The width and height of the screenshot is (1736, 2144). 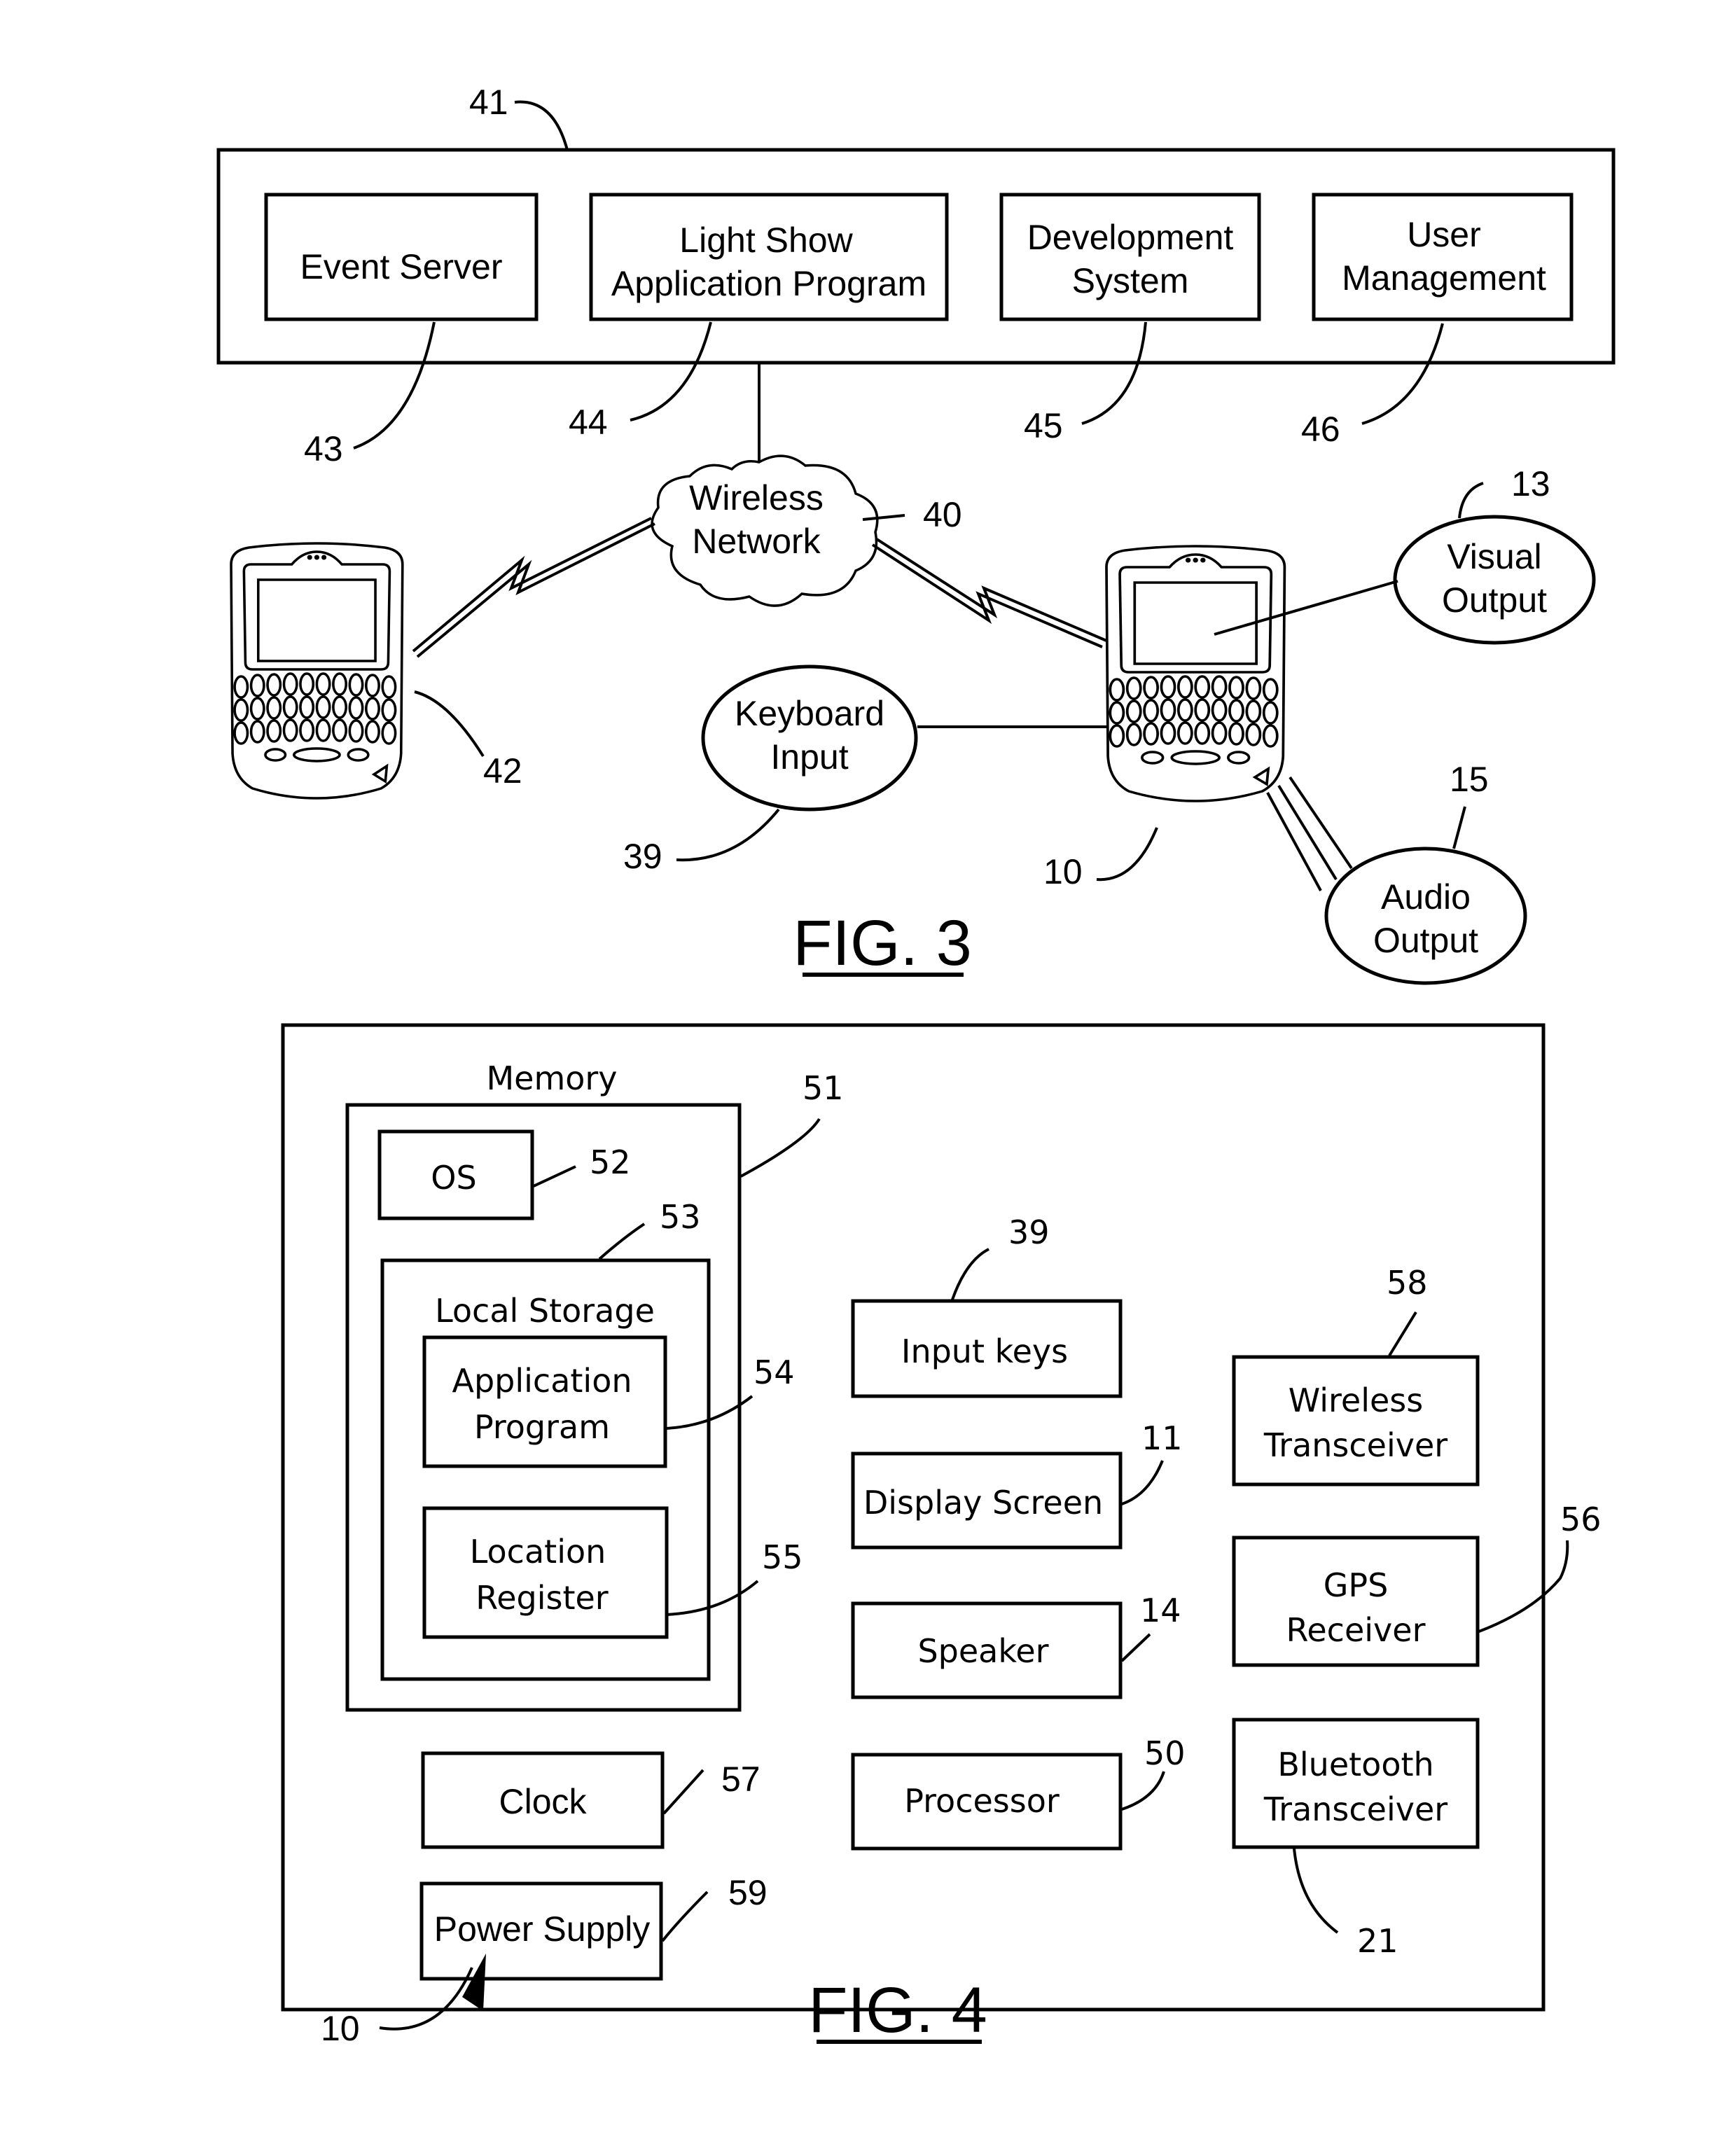 I want to click on gps-receiver-label-2: Receiver, so click(x=1355, y=1630).